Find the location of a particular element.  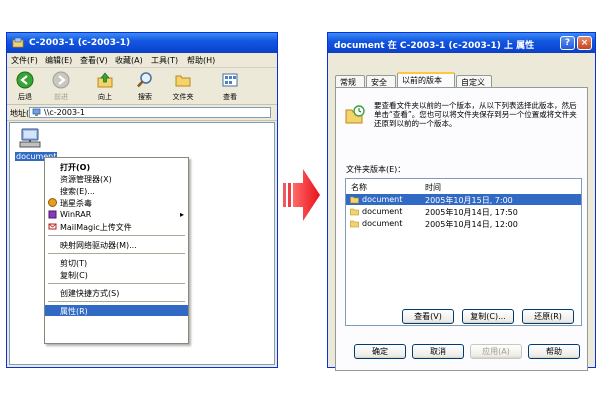

explorer-toolbar: 后退 前进 向上 搜索 文件夹 查看 is located at coordinates (142, 86).